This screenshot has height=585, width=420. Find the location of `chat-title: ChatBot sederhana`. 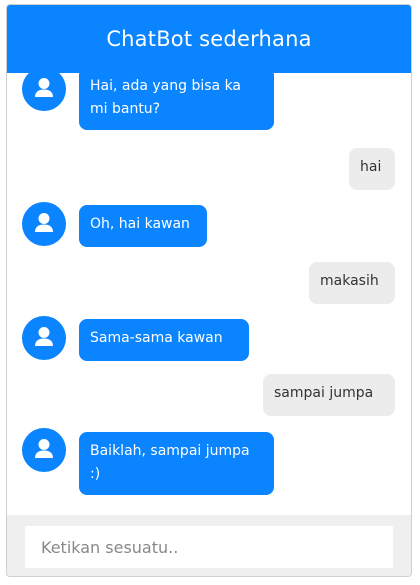

chat-title: ChatBot sederhana is located at coordinates (209, 39).